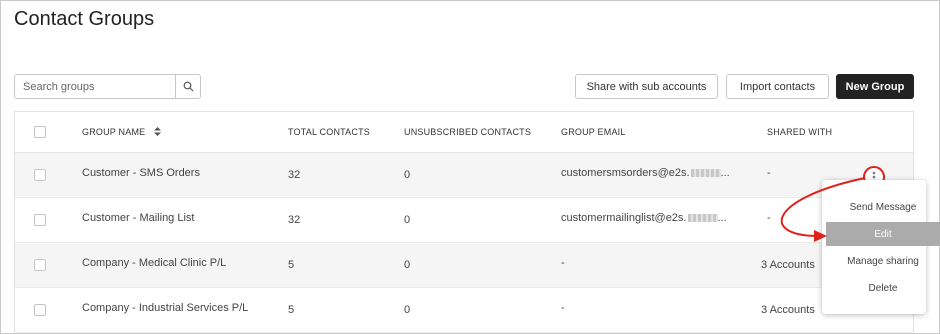 This screenshot has width=940, height=334. I want to click on search-button, so click(187, 86).